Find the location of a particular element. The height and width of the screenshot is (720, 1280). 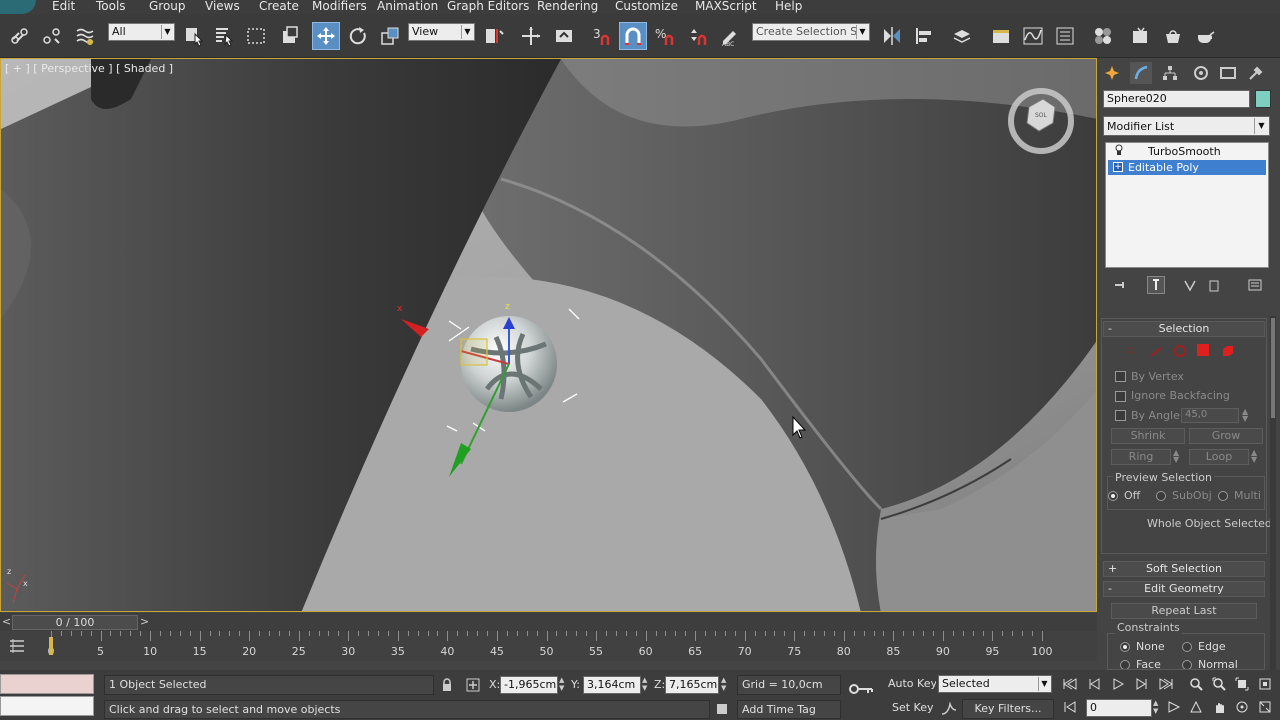

zoom-icon is located at coordinates (1196, 684).